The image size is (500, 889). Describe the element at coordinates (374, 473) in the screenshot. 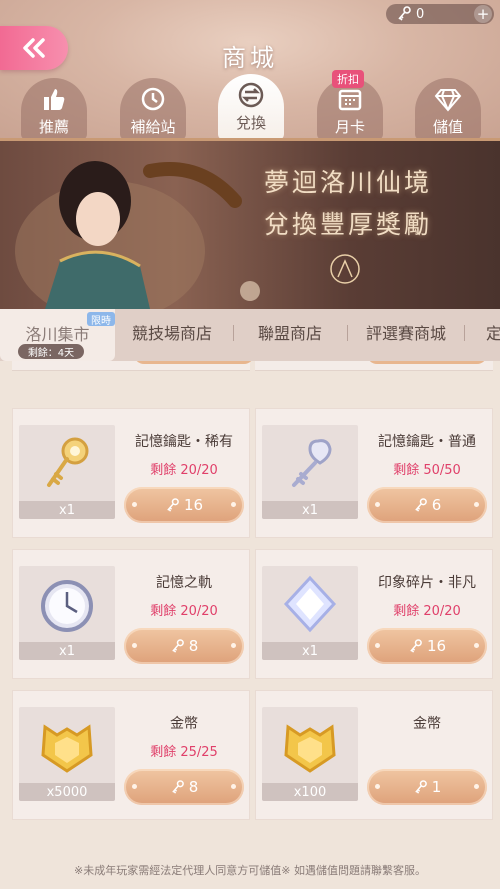

I see `shop-item-card: x1 記憶鑰匙・普通 剩餘 50/50 6` at that location.